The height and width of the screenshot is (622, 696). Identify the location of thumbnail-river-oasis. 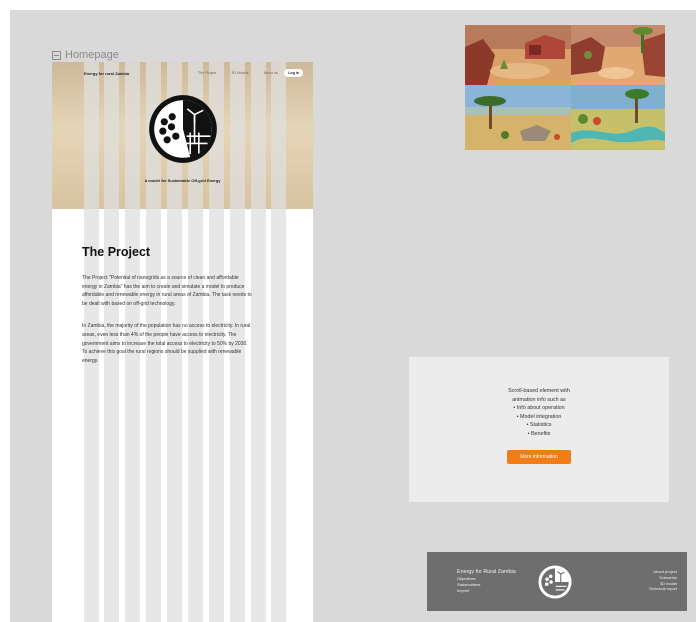
(618, 117).